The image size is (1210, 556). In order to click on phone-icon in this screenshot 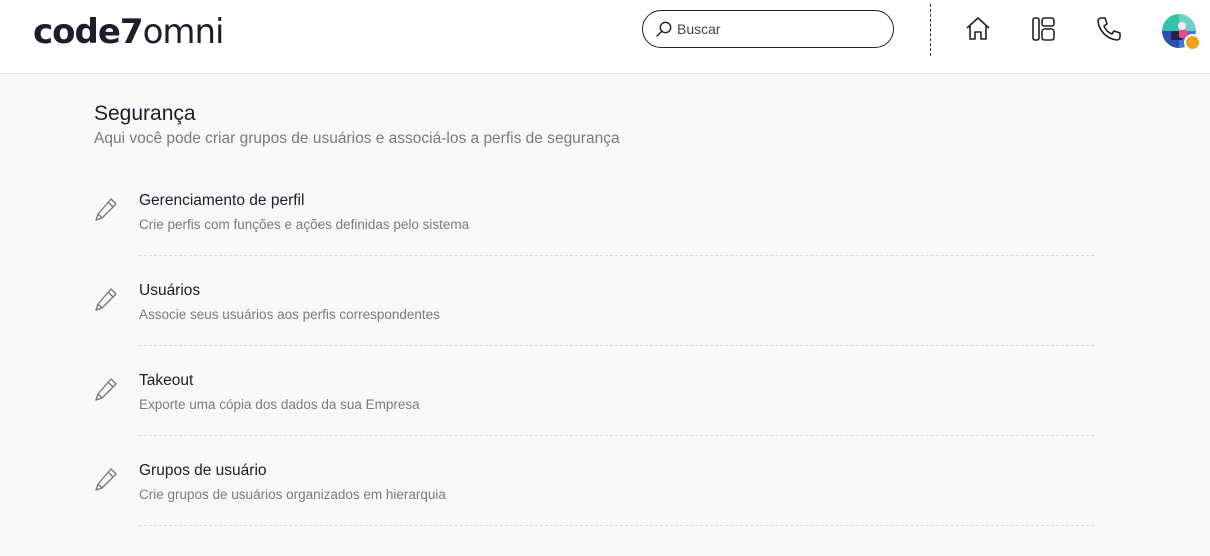, I will do `click(1109, 31)`.